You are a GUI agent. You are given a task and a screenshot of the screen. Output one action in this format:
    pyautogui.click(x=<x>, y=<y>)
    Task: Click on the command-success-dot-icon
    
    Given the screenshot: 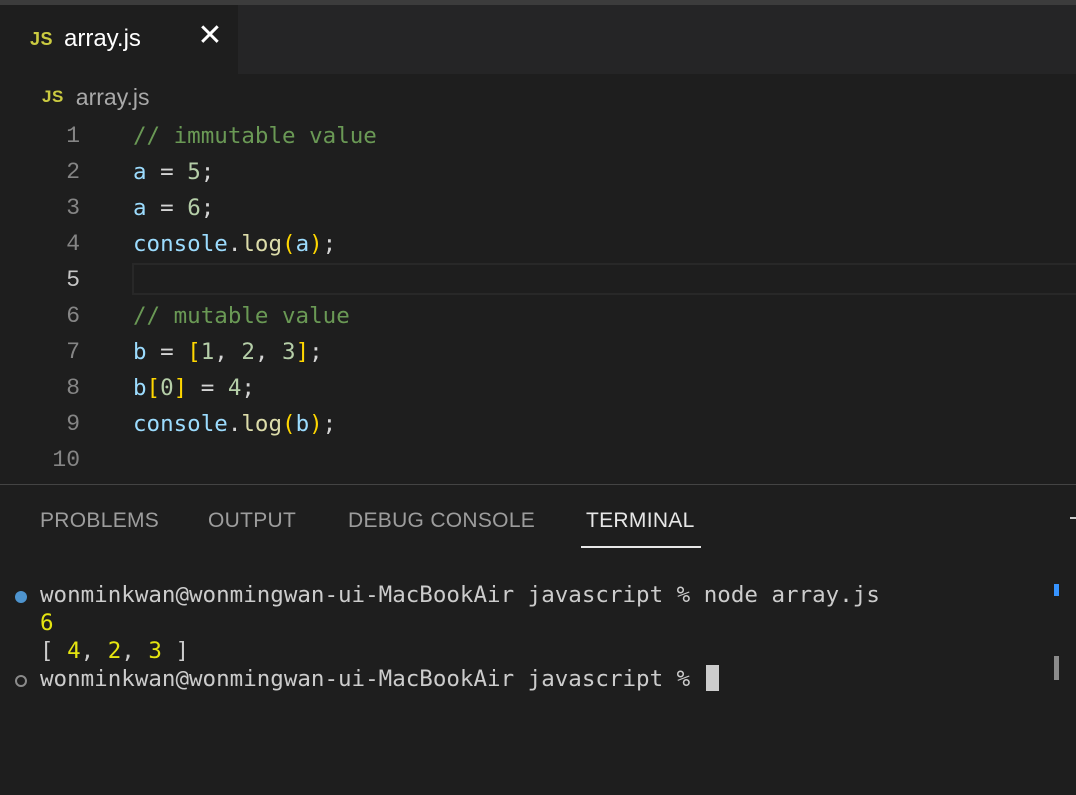 What is the action you would take?
    pyautogui.click(x=21, y=597)
    